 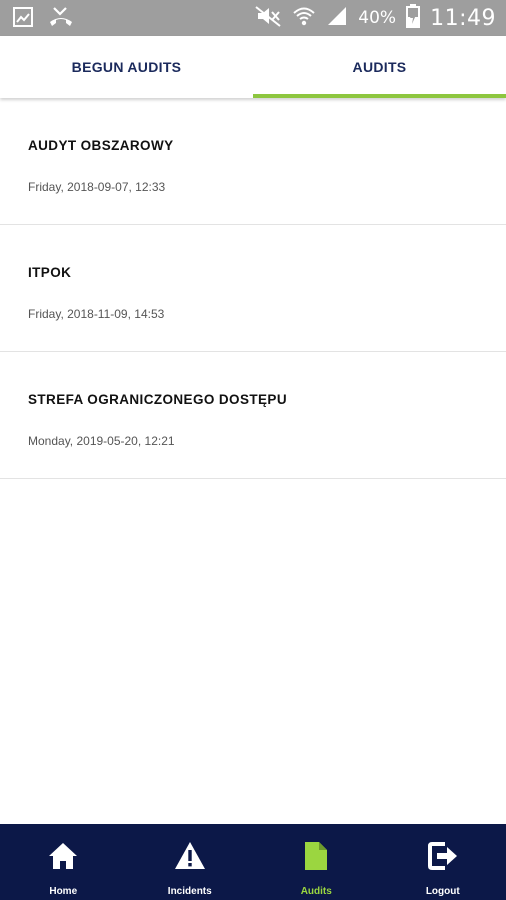 What do you see at coordinates (189, 891) in the screenshot?
I see `nav-label: Incidents` at bounding box center [189, 891].